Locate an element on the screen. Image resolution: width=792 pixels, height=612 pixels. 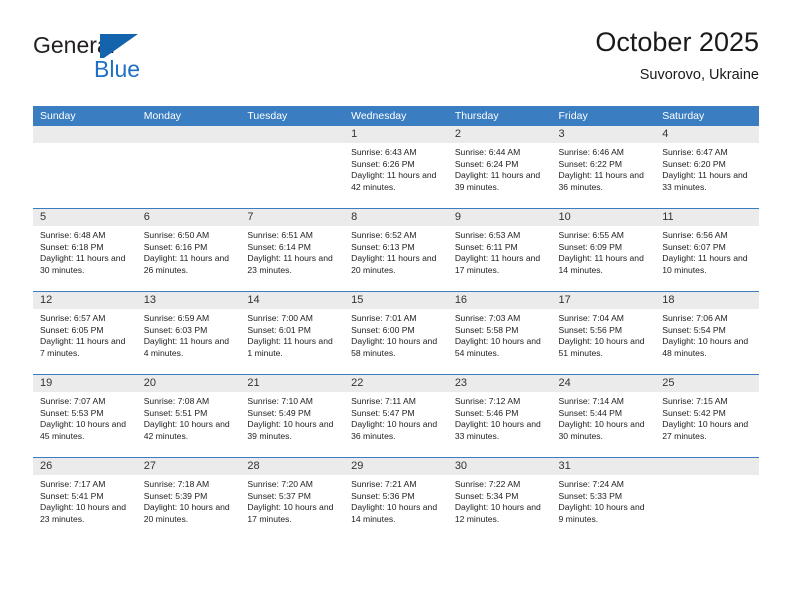
daylight-text: Daylight: 11 hours and 10 minutes. is located at coordinates (705, 264).